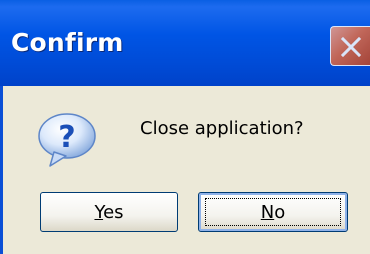 Image resolution: width=370 pixels, height=254 pixels. I want to click on close-button, so click(350, 46).